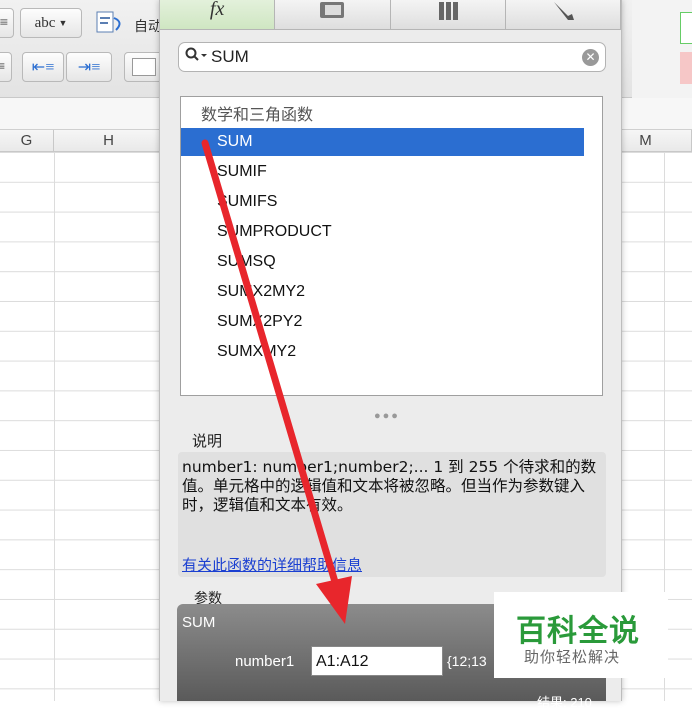 This screenshot has height=711, width=692. Describe the element at coordinates (578, 631) in the screenshot. I see `watermark-title: 百科全说` at that location.